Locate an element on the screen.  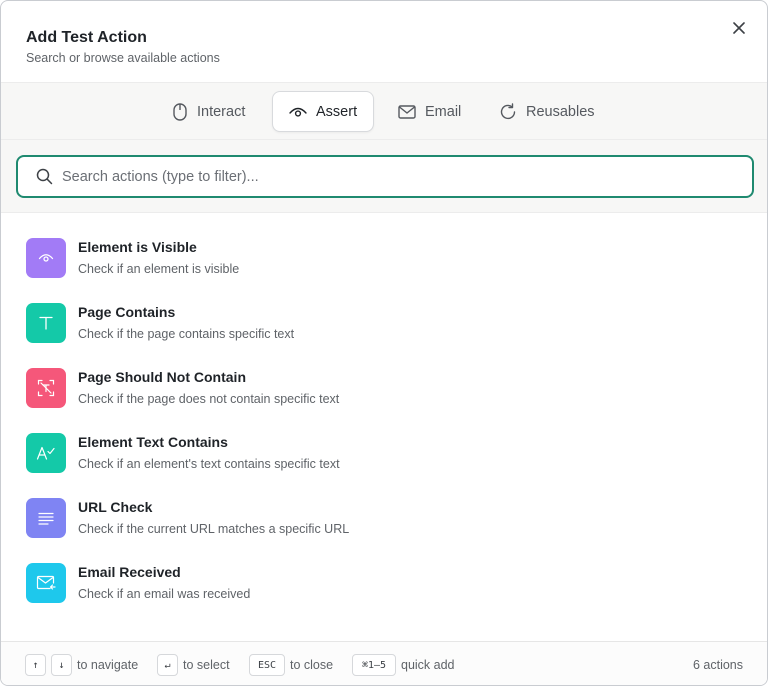
lines-icon is located at coordinates (46, 518).